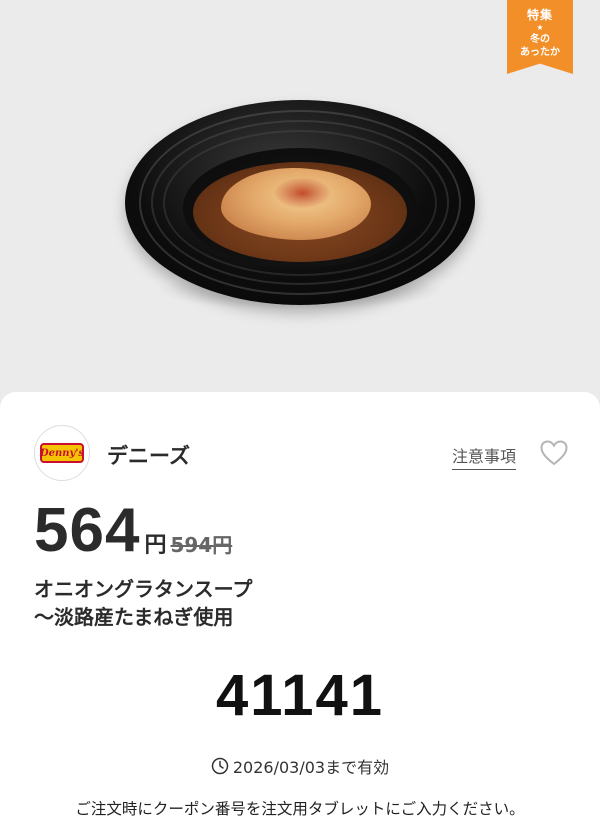  I want to click on discount-price: 564, so click(87, 530).